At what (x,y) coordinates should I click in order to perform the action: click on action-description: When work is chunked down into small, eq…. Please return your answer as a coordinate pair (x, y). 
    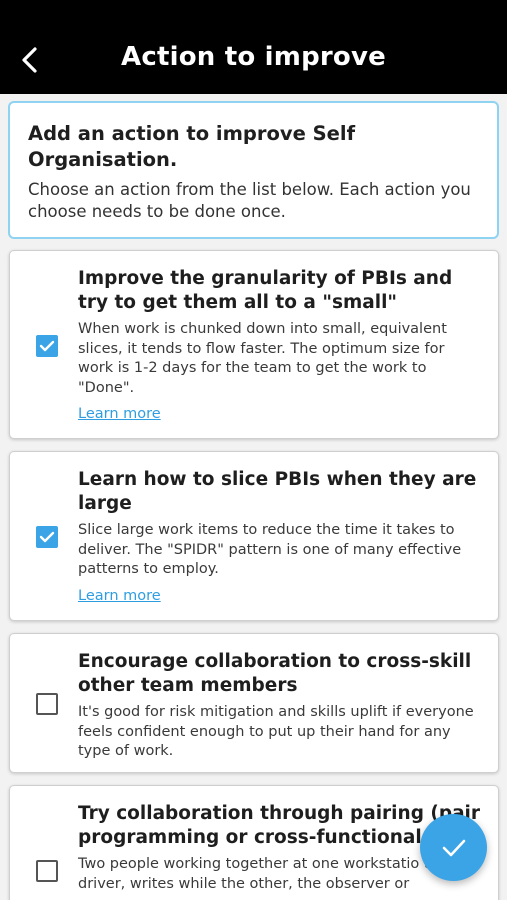
    Looking at the image, I should click on (262, 358).